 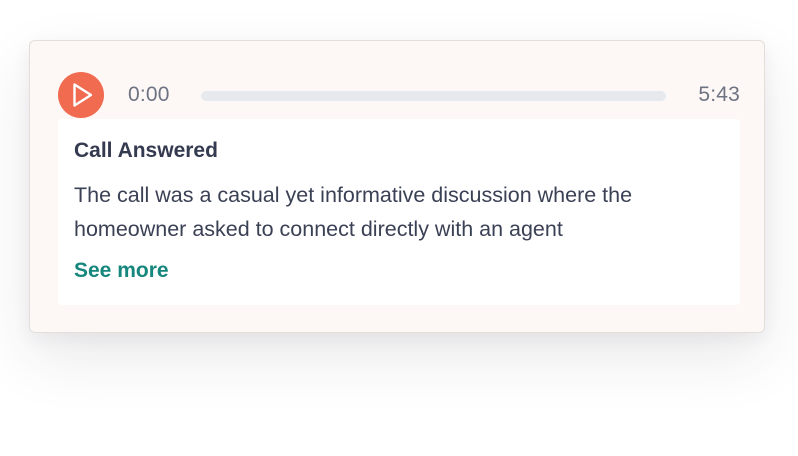 What do you see at coordinates (149, 94) in the screenshot?
I see `current-time: 0:00` at bounding box center [149, 94].